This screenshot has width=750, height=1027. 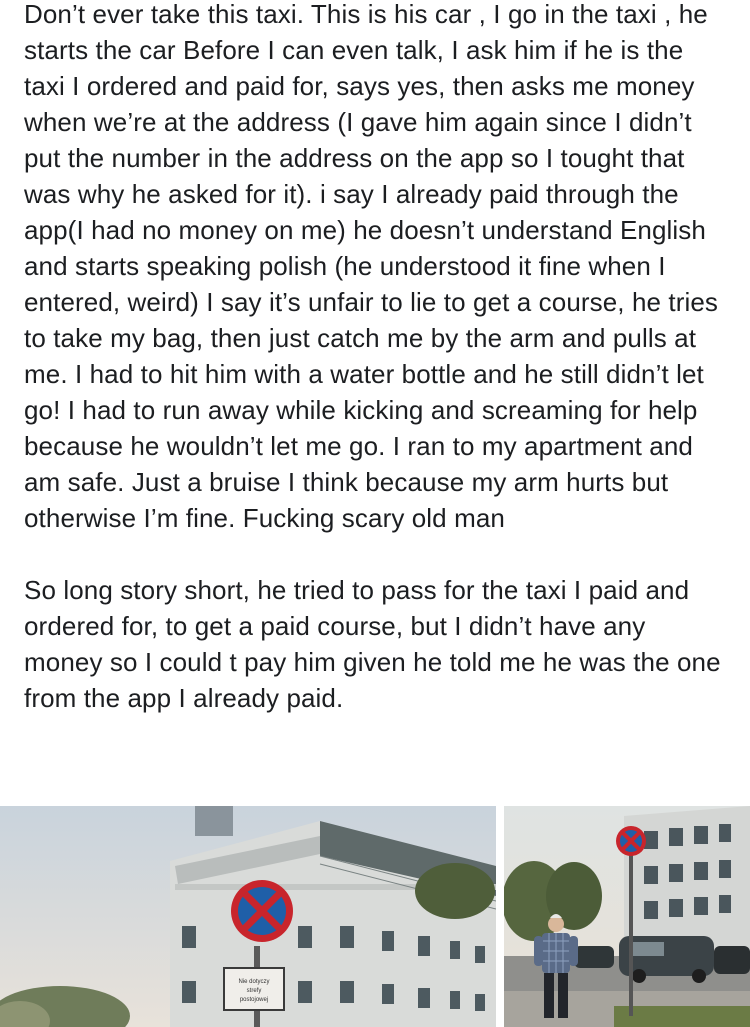 I want to click on building-sign-image: Nie dotyczy strefy postojowej, so click(x=248, y=916).